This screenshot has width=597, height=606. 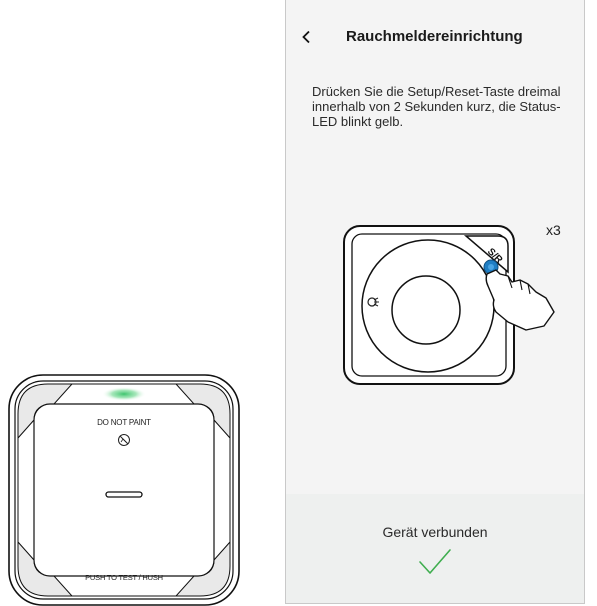 What do you see at coordinates (124, 577) in the screenshot?
I see `device-bottom-label: PUSH TO TEST / HUSH` at bounding box center [124, 577].